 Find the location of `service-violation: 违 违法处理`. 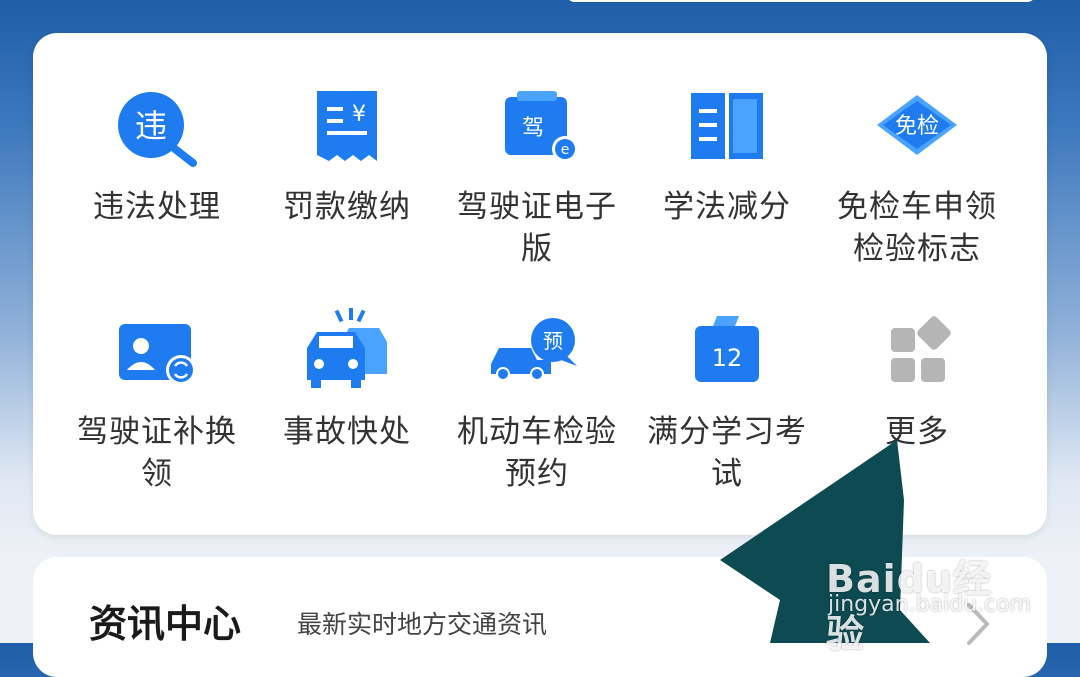

service-violation: 违 违法处理 is located at coordinates (157, 198).